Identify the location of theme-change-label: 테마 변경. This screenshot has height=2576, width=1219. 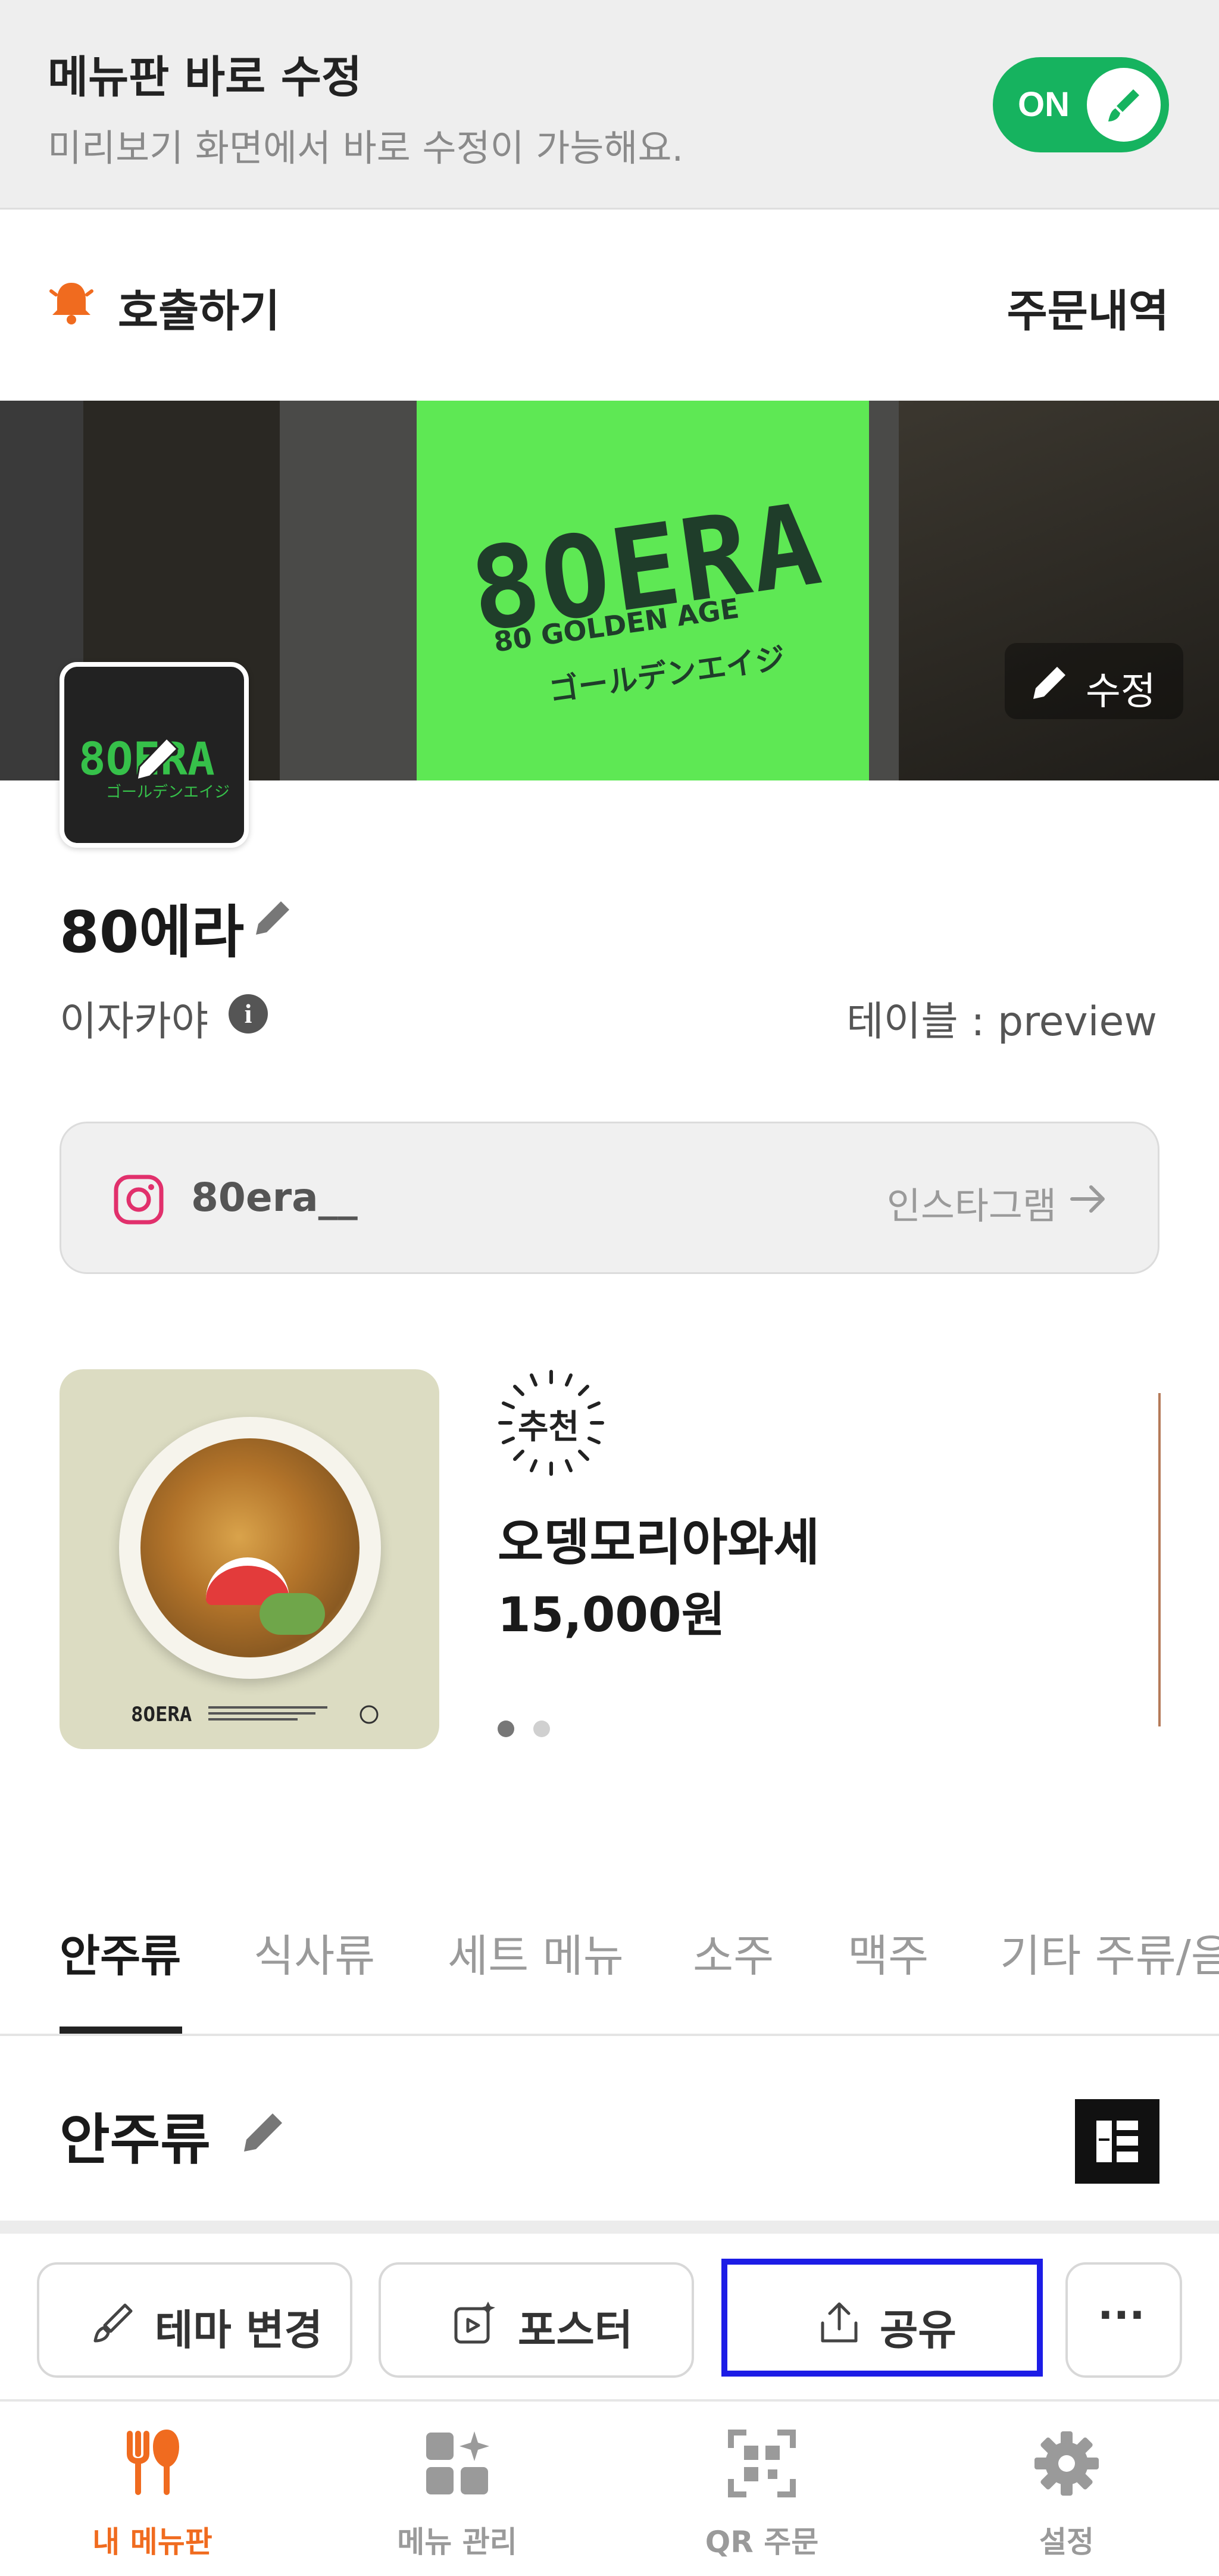
(239, 2330).